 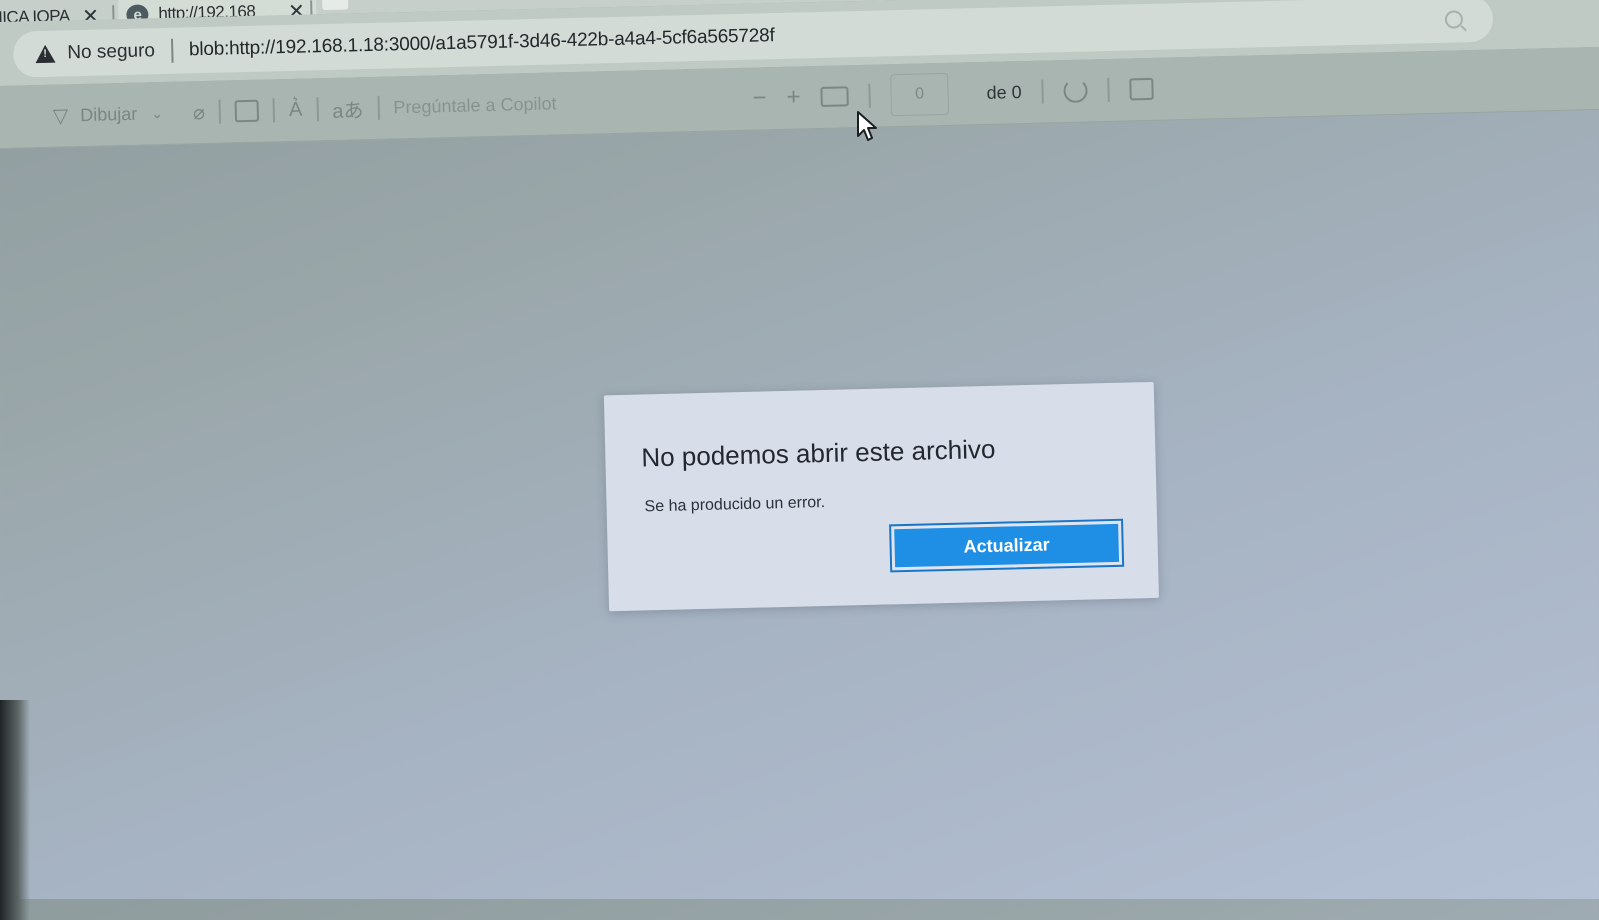 I want to click on draw-label: Dibujar, so click(x=109, y=114).